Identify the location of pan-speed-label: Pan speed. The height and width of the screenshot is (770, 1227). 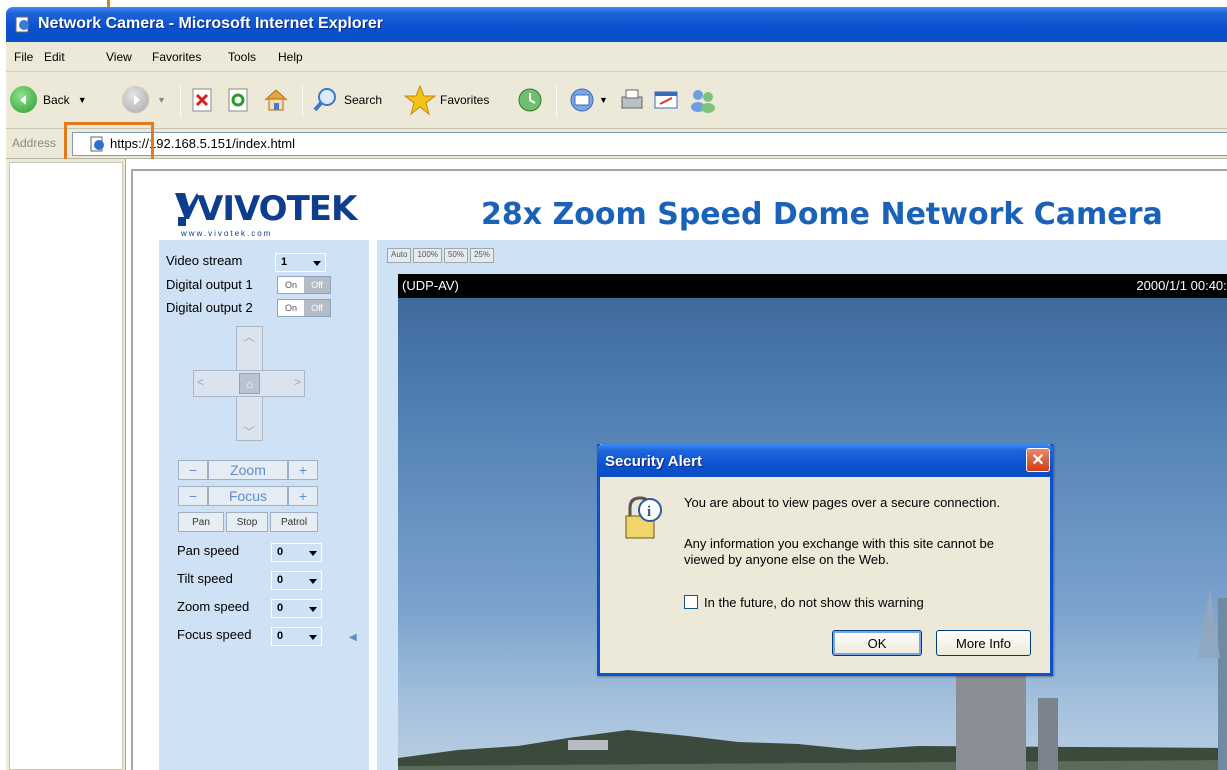
(208, 550).